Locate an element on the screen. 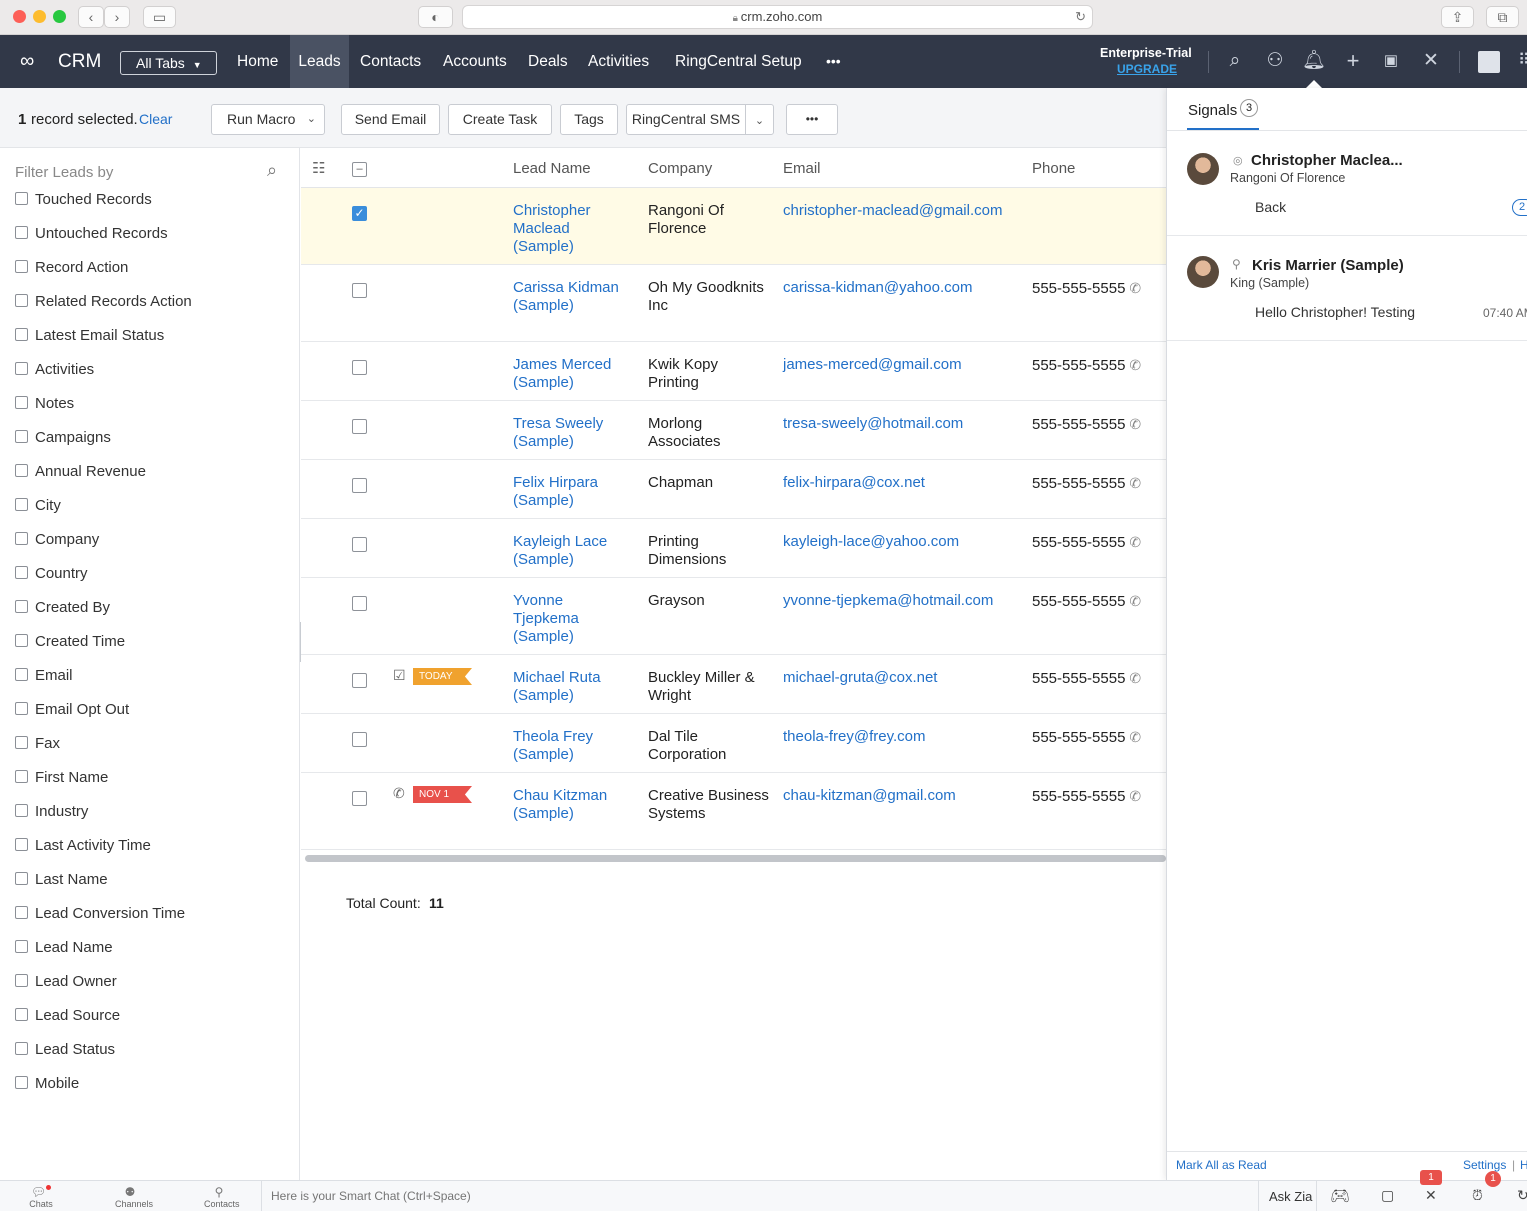 The width and height of the screenshot is (1527, 1211). tab-activities: Activities is located at coordinates (618, 61).